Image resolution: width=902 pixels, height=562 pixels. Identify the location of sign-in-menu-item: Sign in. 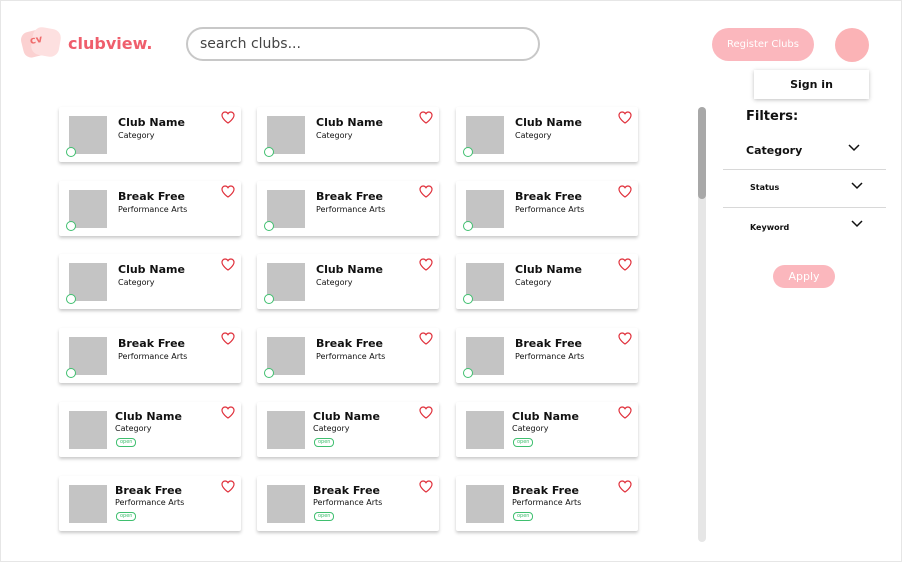
(811, 84).